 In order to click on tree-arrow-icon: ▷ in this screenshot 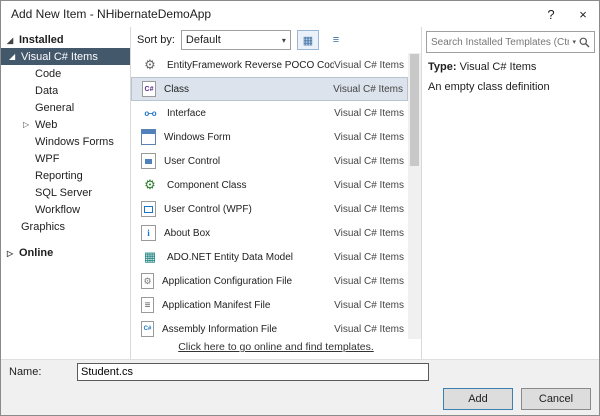, I will do `click(26, 124)`.